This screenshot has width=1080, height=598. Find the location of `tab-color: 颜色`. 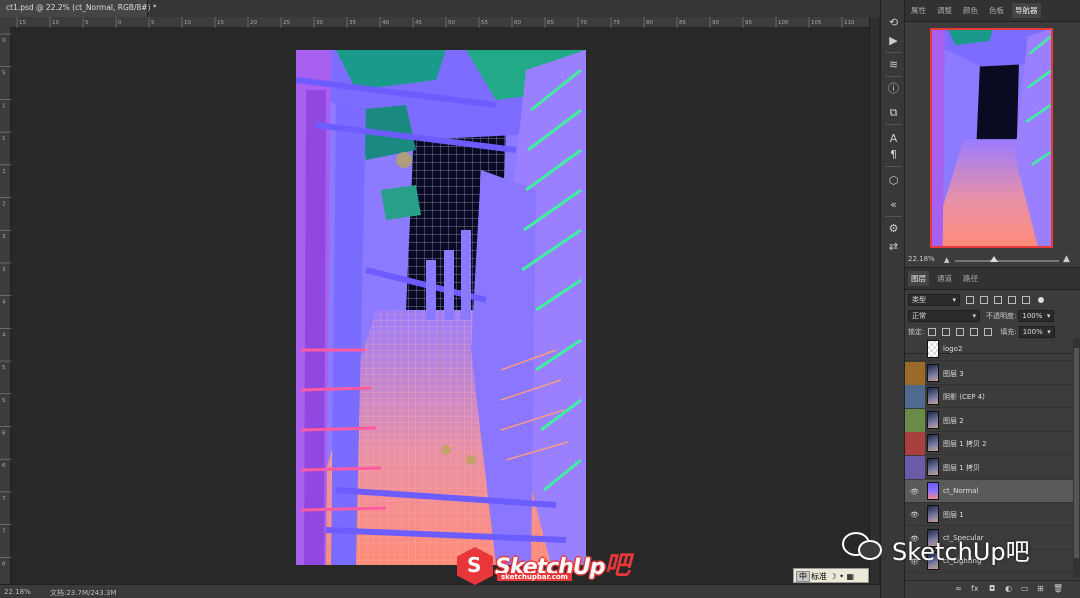

tab-color: 颜色 is located at coordinates (970, 10).